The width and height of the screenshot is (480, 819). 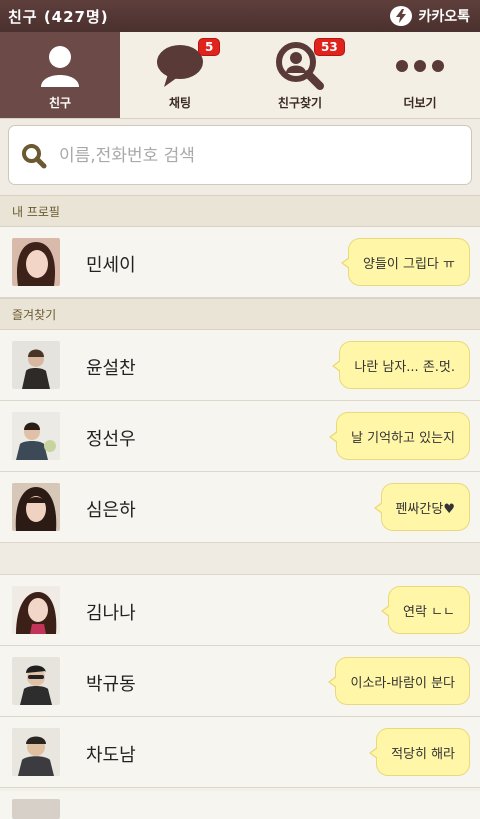 What do you see at coordinates (180, 103) in the screenshot?
I see `tab-label: 채팅` at bounding box center [180, 103].